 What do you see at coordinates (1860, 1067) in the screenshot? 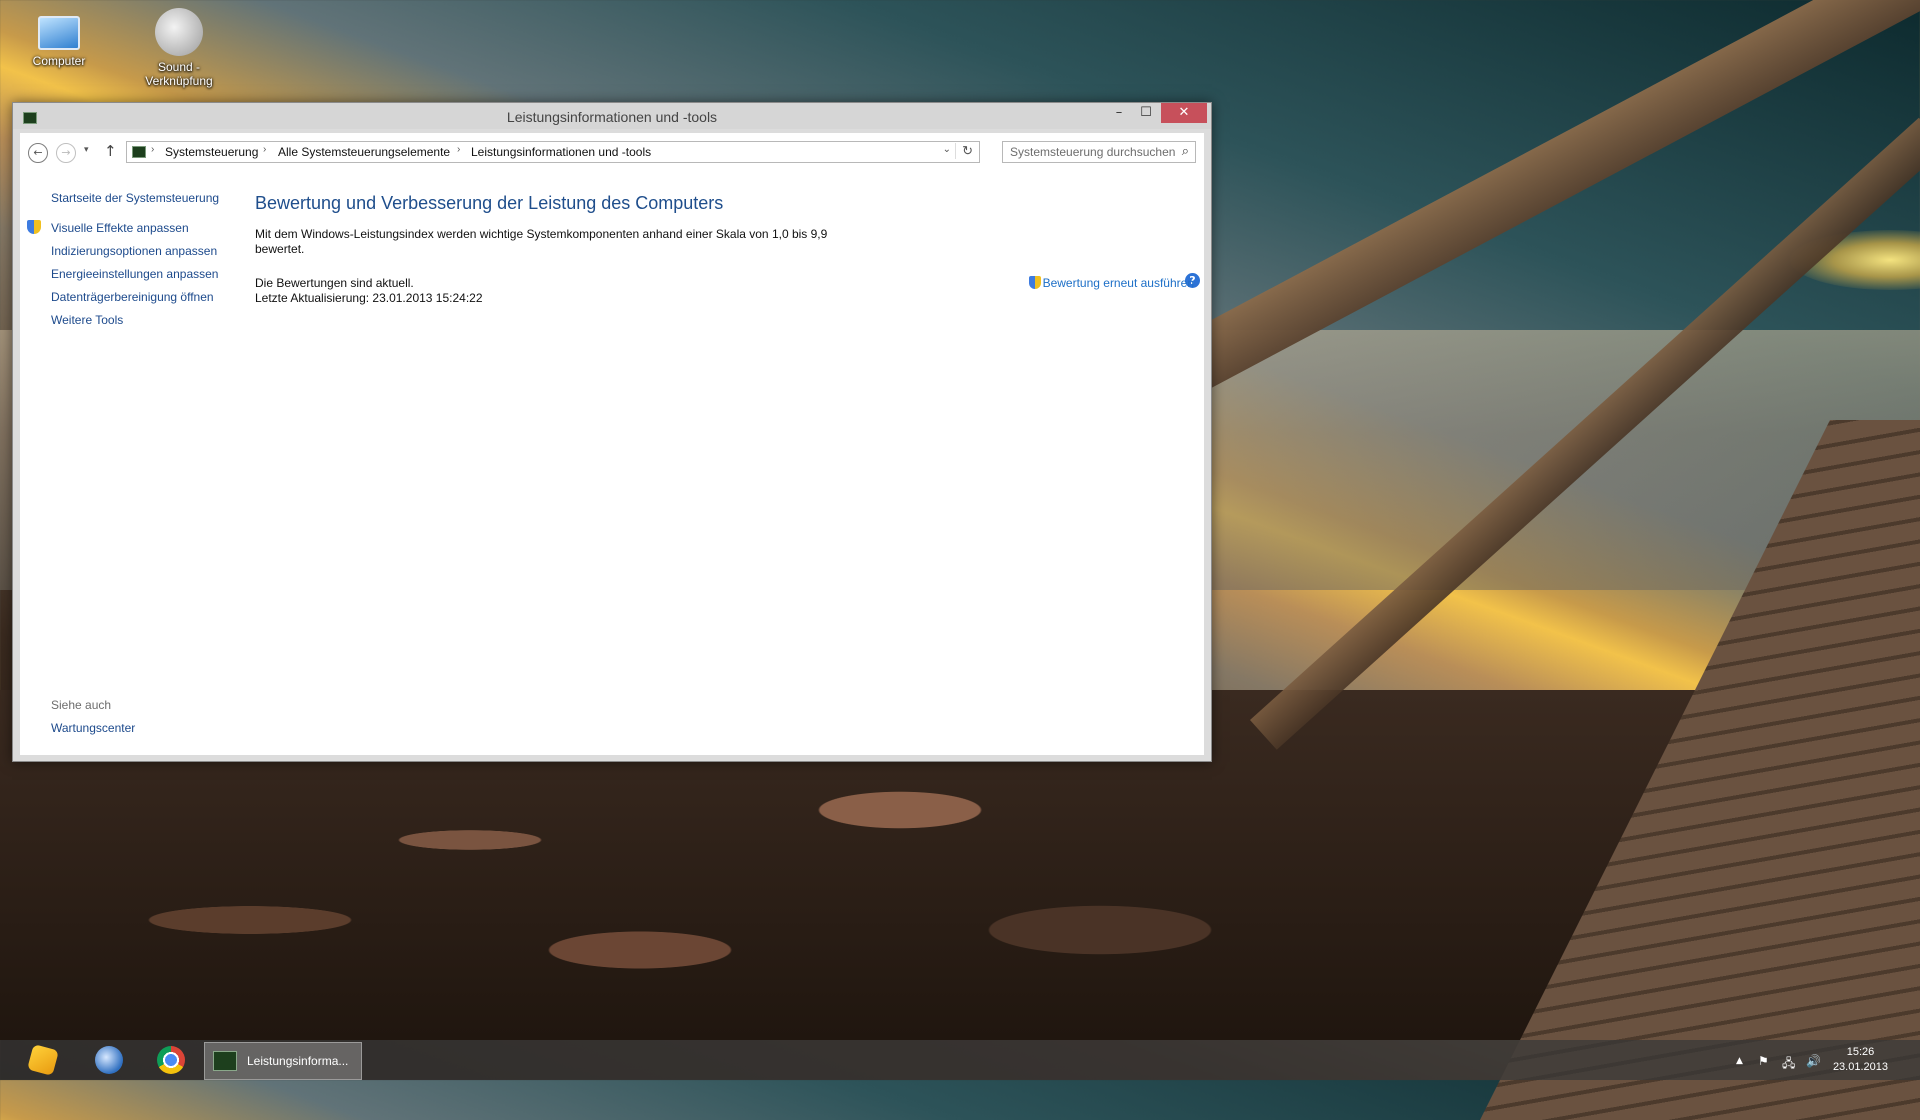
I see `clock-date: 23.01.2013` at bounding box center [1860, 1067].